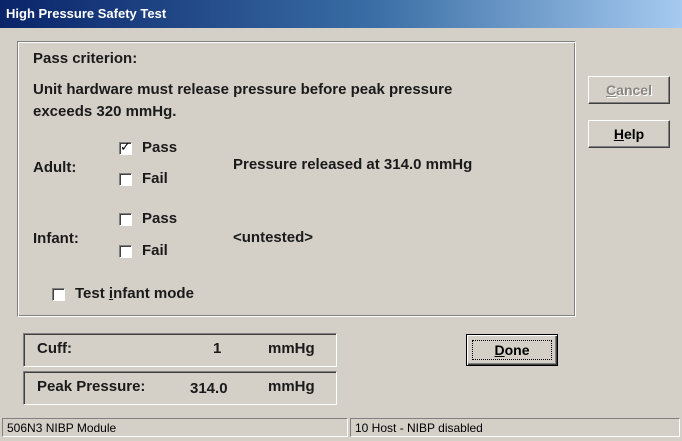  I want to click on adult-pass-checkbox: ✓, so click(125, 147).